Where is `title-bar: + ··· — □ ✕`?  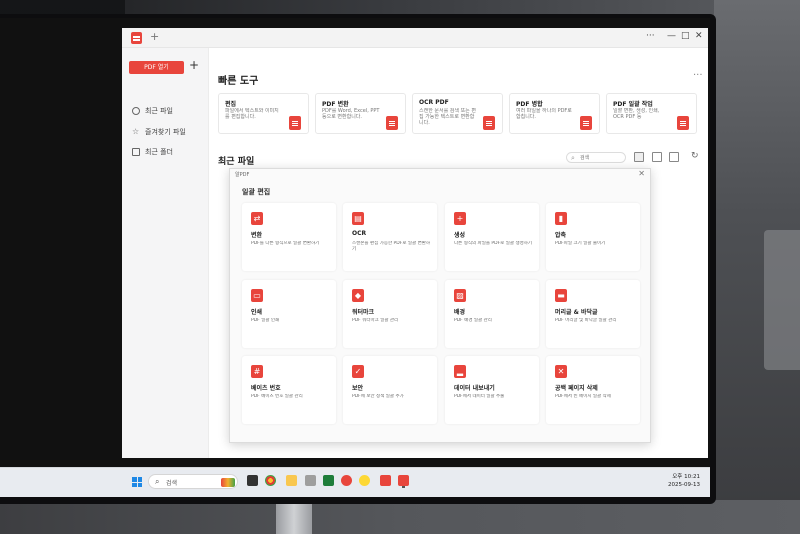 title-bar: + ··· — □ ✕ is located at coordinates (415, 38).